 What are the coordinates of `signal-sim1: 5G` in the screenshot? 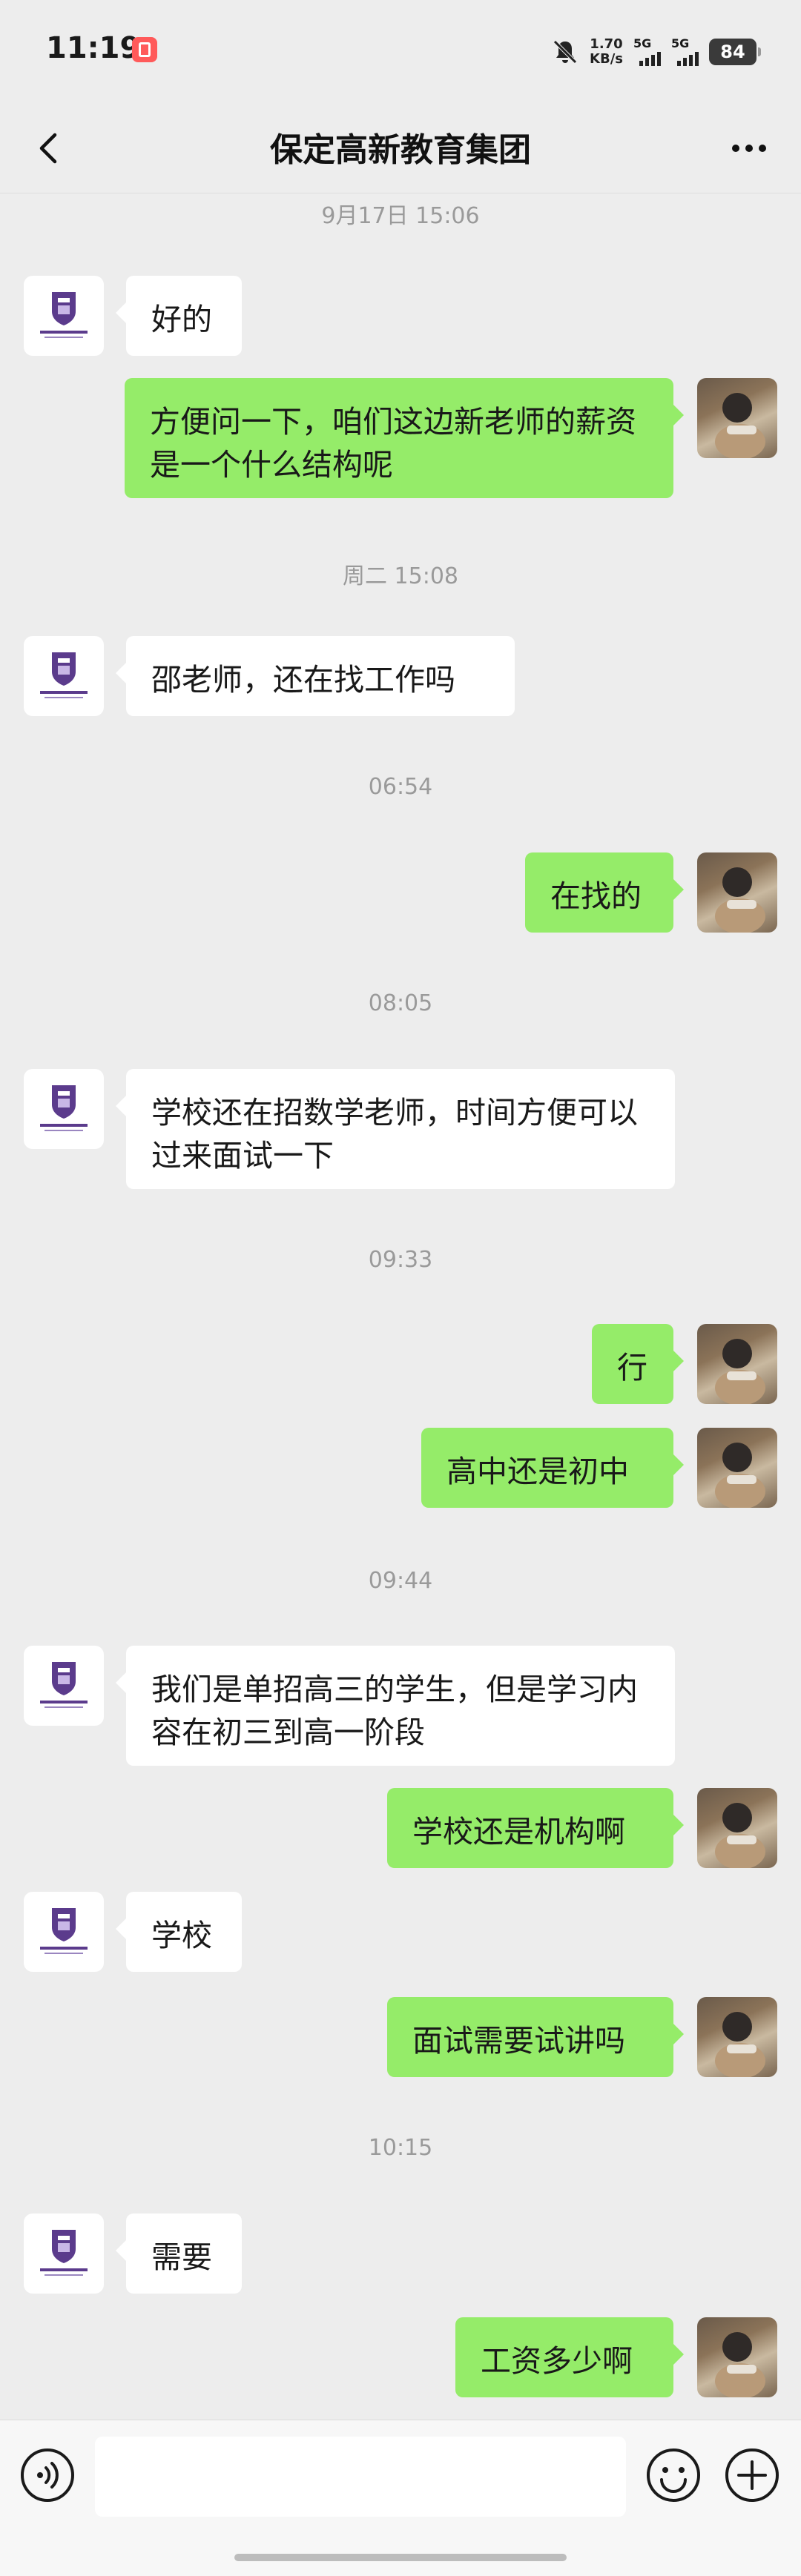 It's located at (647, 52).